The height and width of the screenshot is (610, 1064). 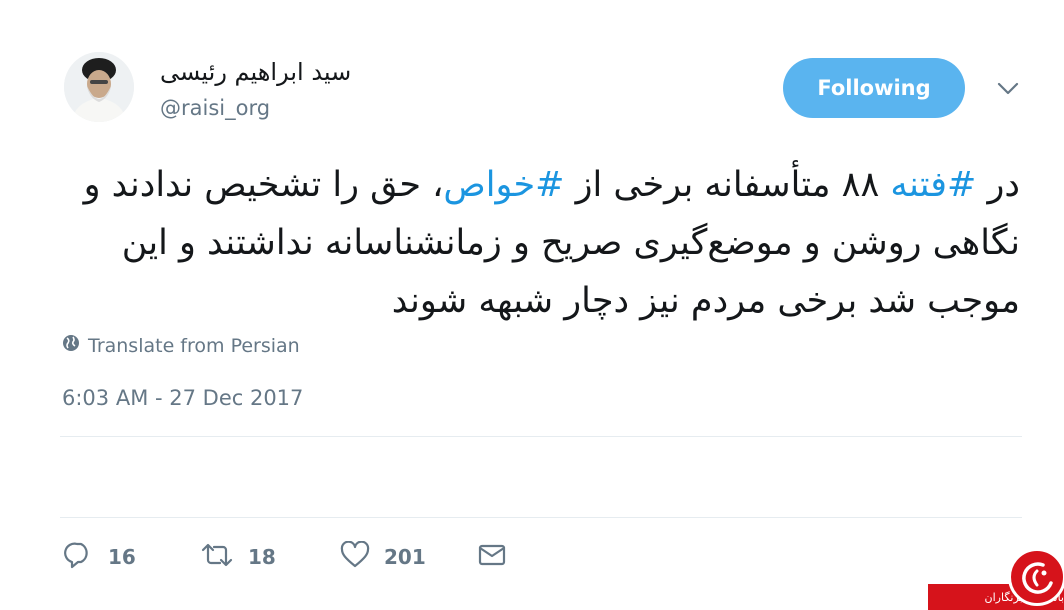 I want to click on profile-photo, so click(x=99, y=87).